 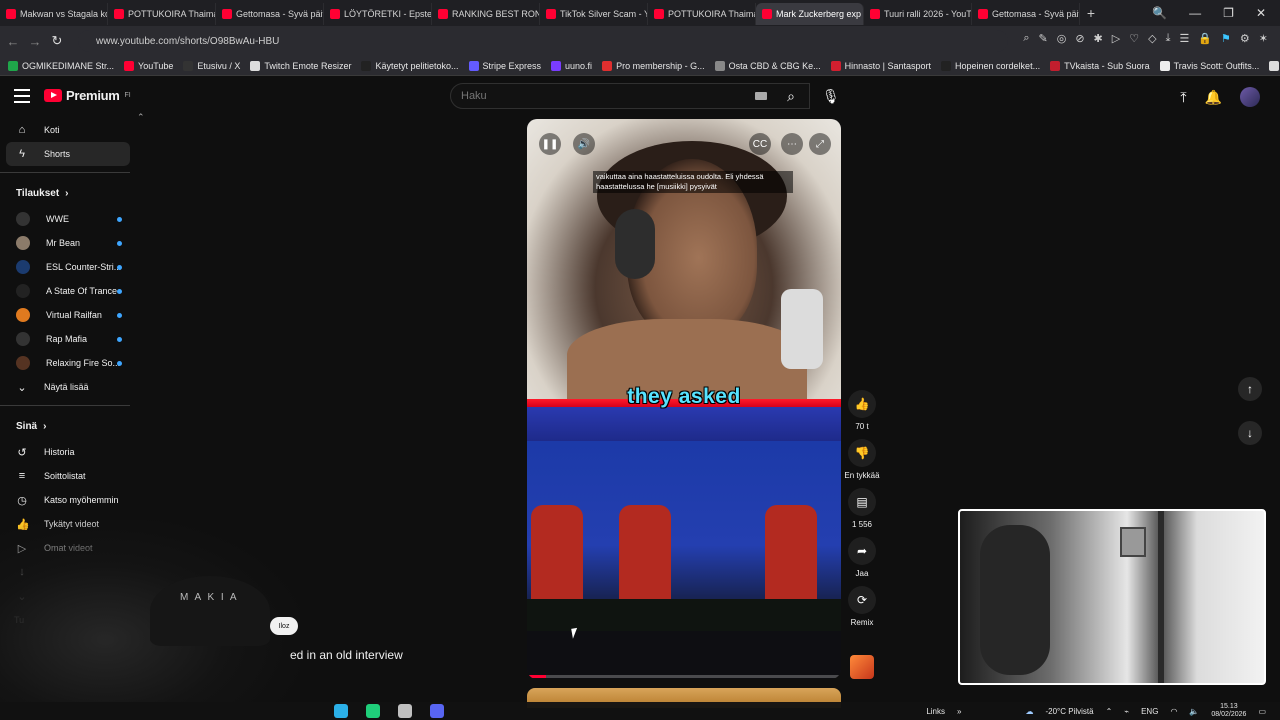 I want to click on reload-button: ↻, so click(x=57, y=41).